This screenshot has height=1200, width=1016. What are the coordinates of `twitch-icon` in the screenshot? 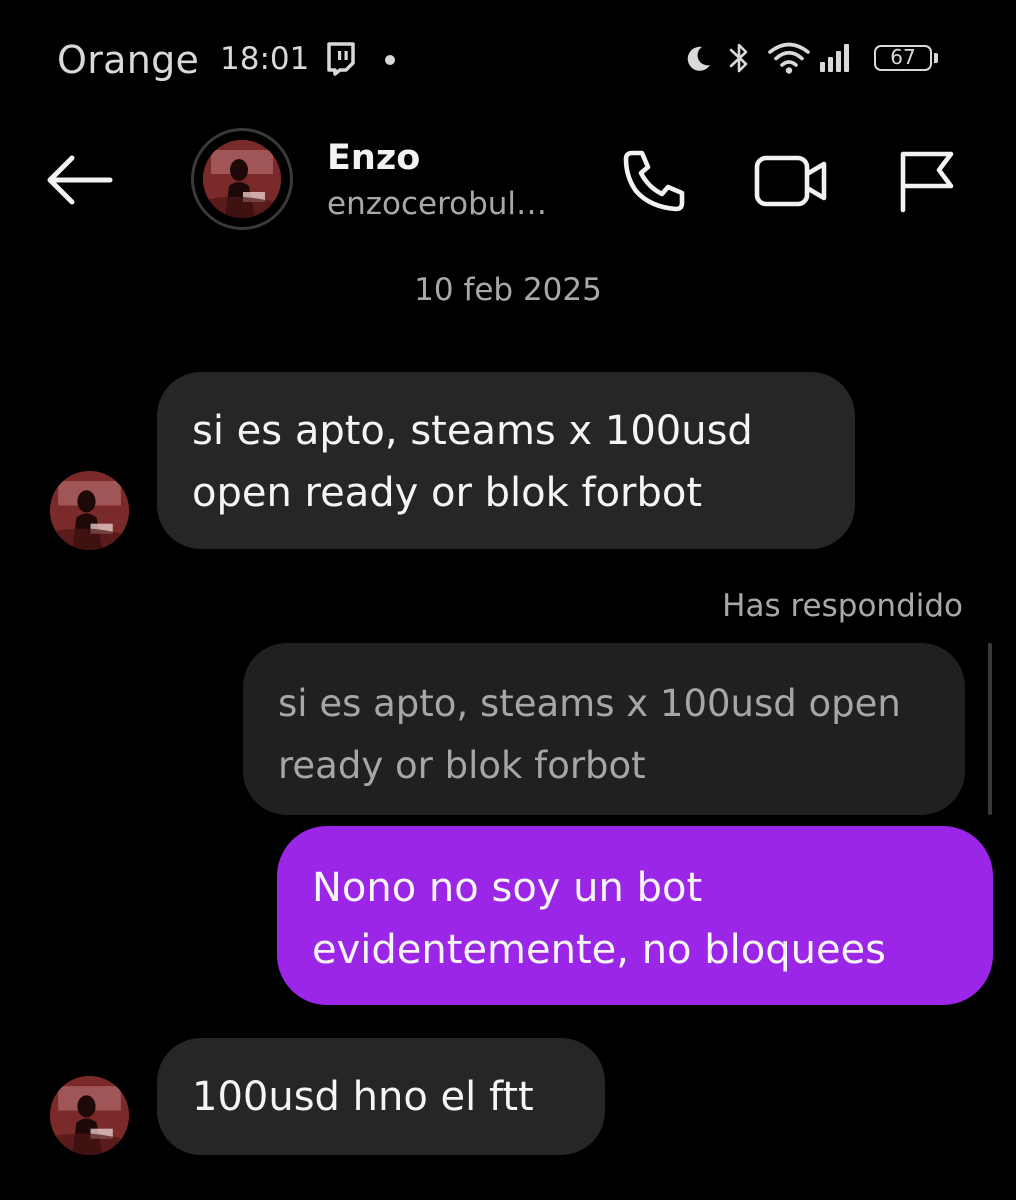 It's located at (341, 59).